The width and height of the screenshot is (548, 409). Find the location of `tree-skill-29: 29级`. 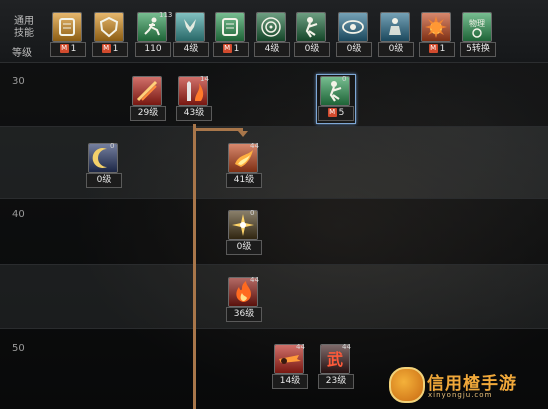

tree-skill-29: 29级 is located at coordinates (148, 100).